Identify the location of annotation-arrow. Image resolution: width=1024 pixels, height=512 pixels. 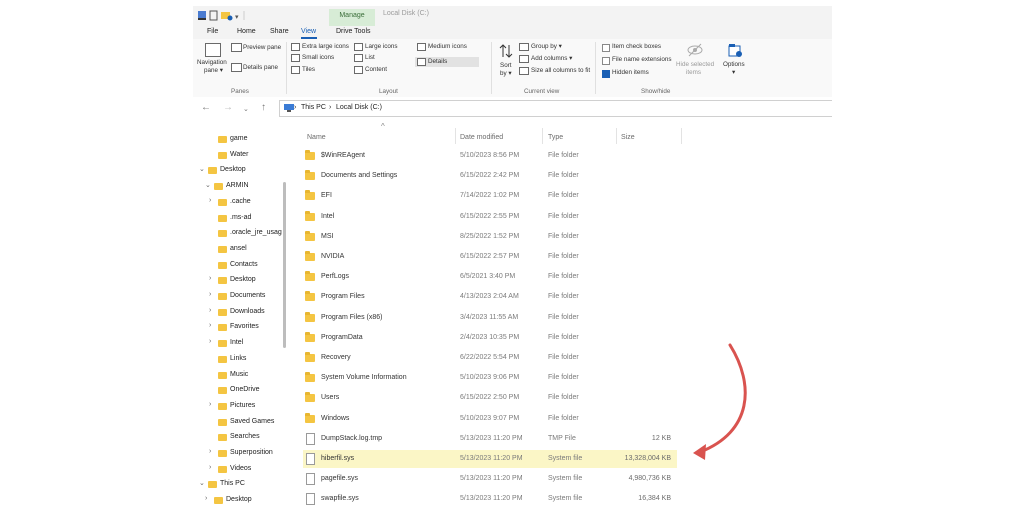
(720, 401).